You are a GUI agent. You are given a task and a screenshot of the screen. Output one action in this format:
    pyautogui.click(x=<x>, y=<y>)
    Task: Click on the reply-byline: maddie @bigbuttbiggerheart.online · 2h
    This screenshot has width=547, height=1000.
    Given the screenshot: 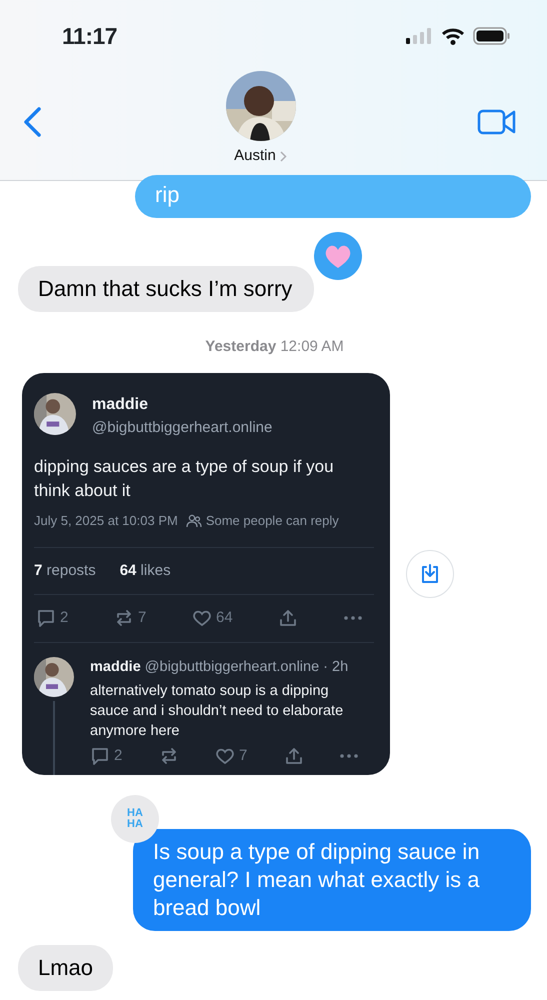 What is the action you would take?
    pyautogui.click(x=220, y=667)
    